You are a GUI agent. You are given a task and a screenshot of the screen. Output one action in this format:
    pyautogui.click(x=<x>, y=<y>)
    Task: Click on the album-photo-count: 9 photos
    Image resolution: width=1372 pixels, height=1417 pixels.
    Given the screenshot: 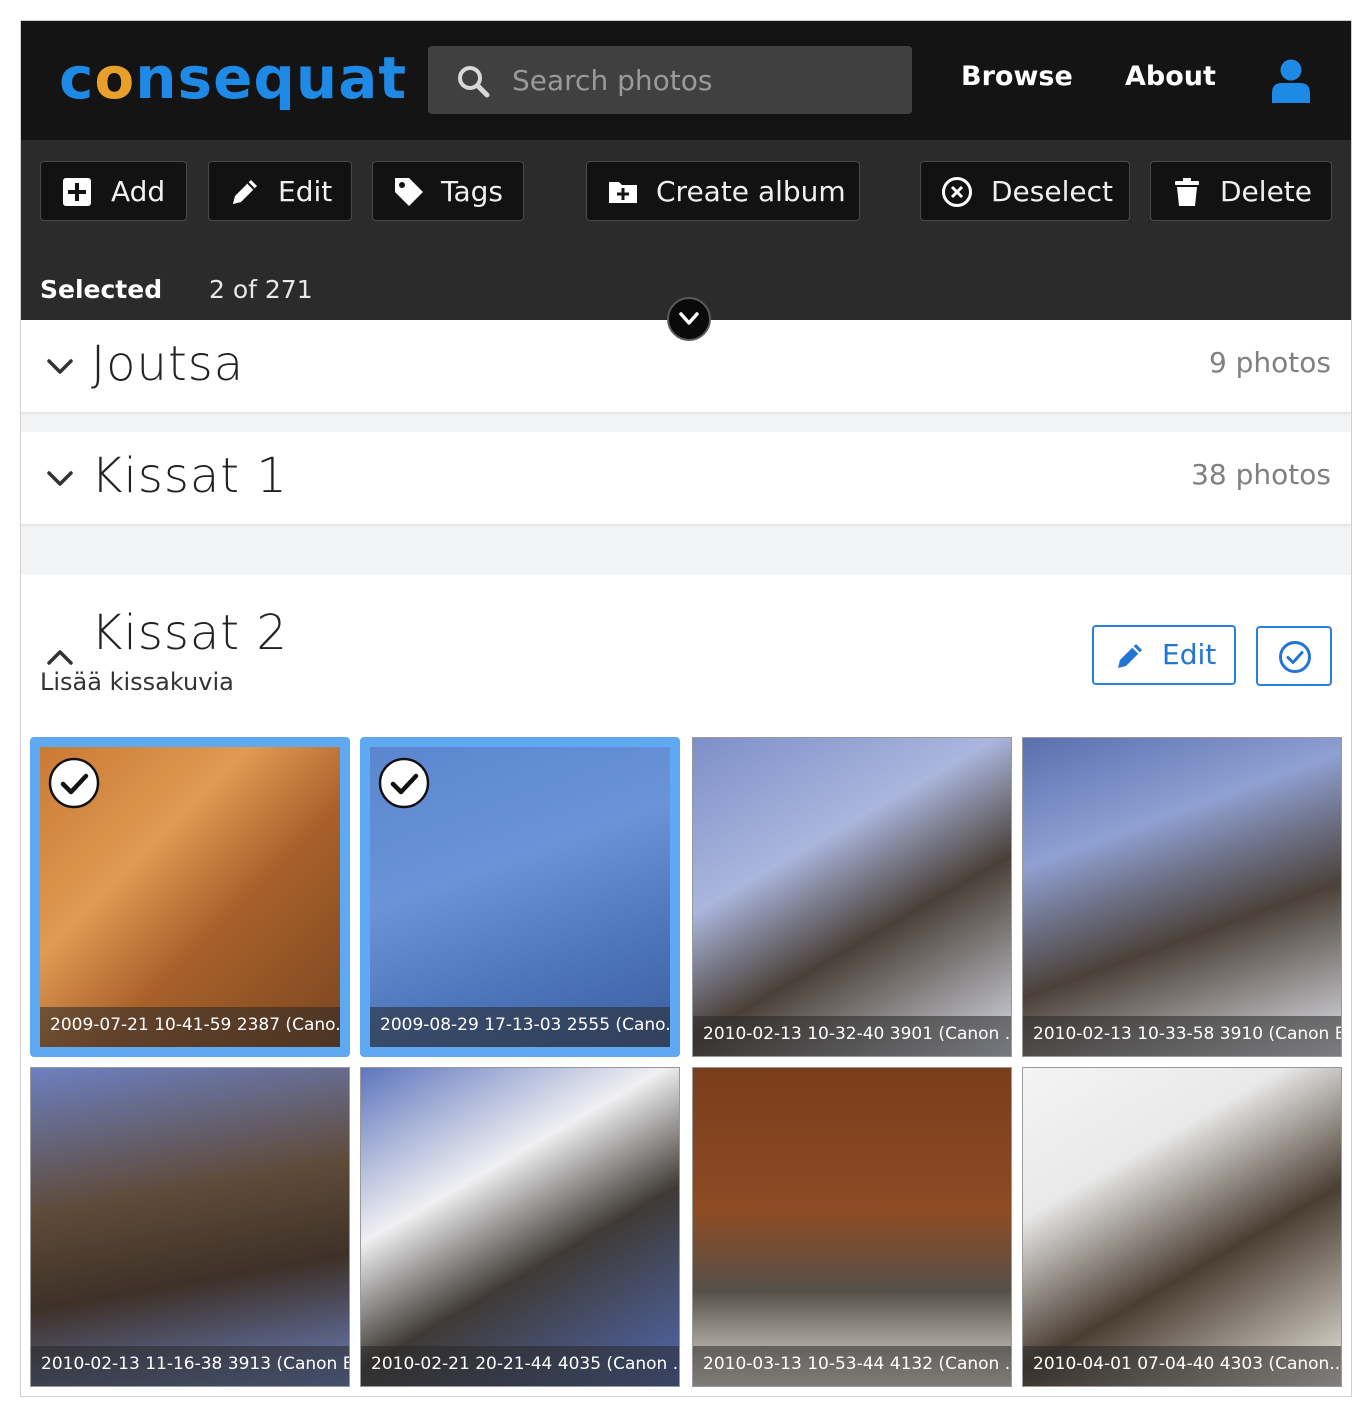 What is the action you would take?
    pyautogui.click(x=1269, y=362)
    